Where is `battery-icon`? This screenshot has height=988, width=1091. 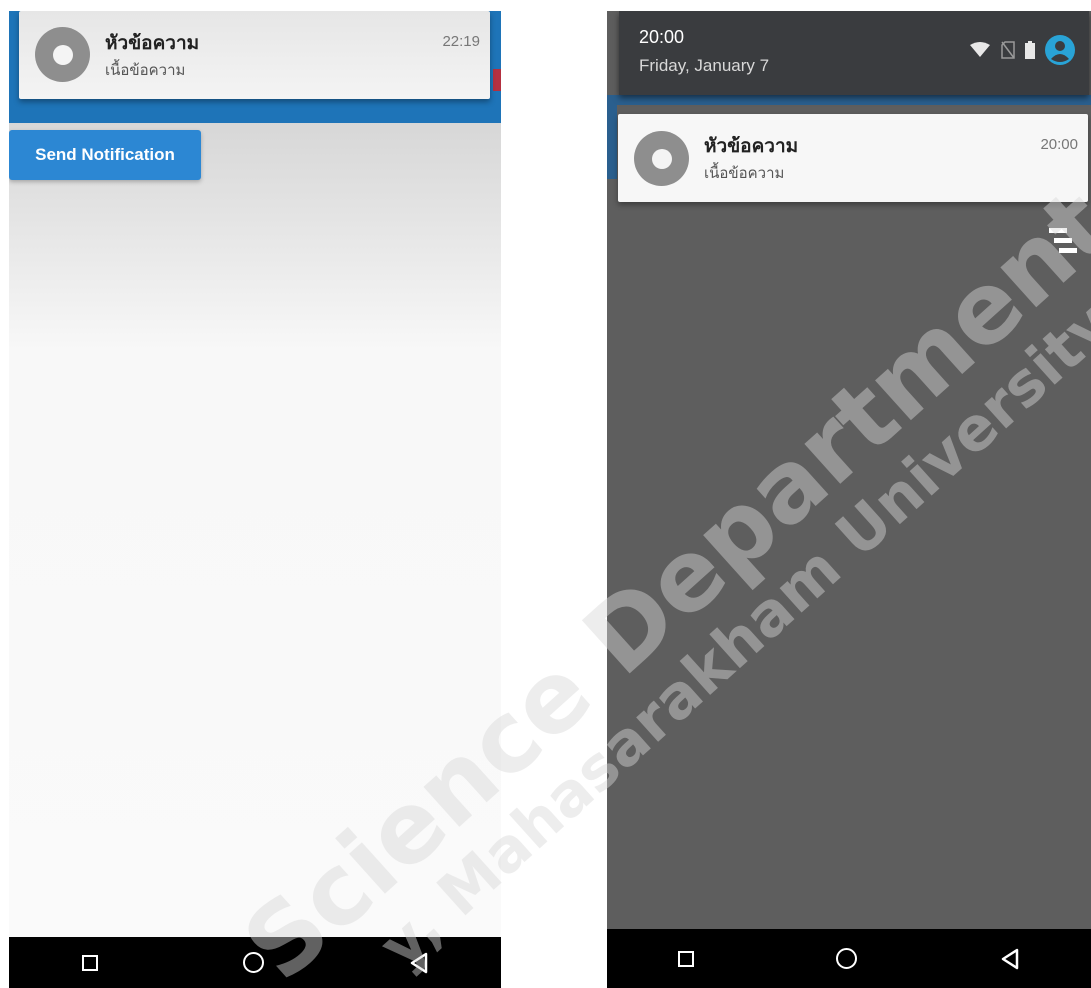
battery-icon is located at coordinates (1030, 52).